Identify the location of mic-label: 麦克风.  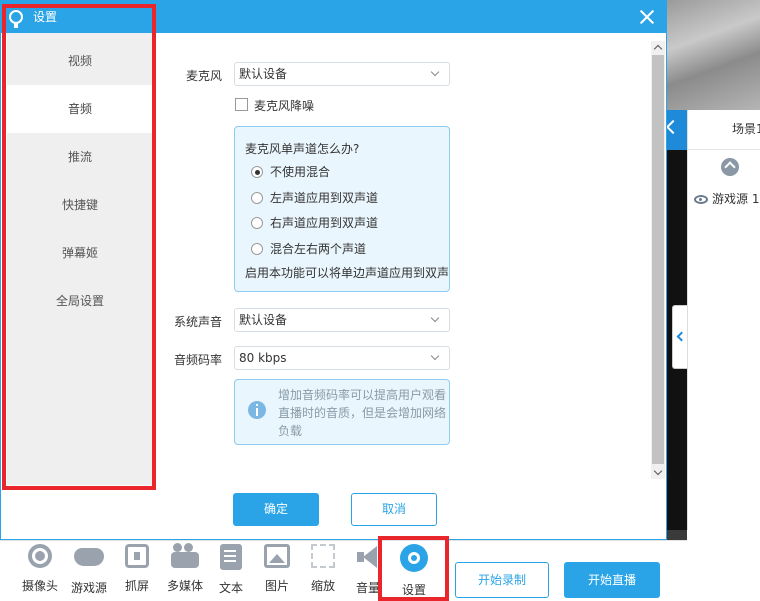
(204, 76).